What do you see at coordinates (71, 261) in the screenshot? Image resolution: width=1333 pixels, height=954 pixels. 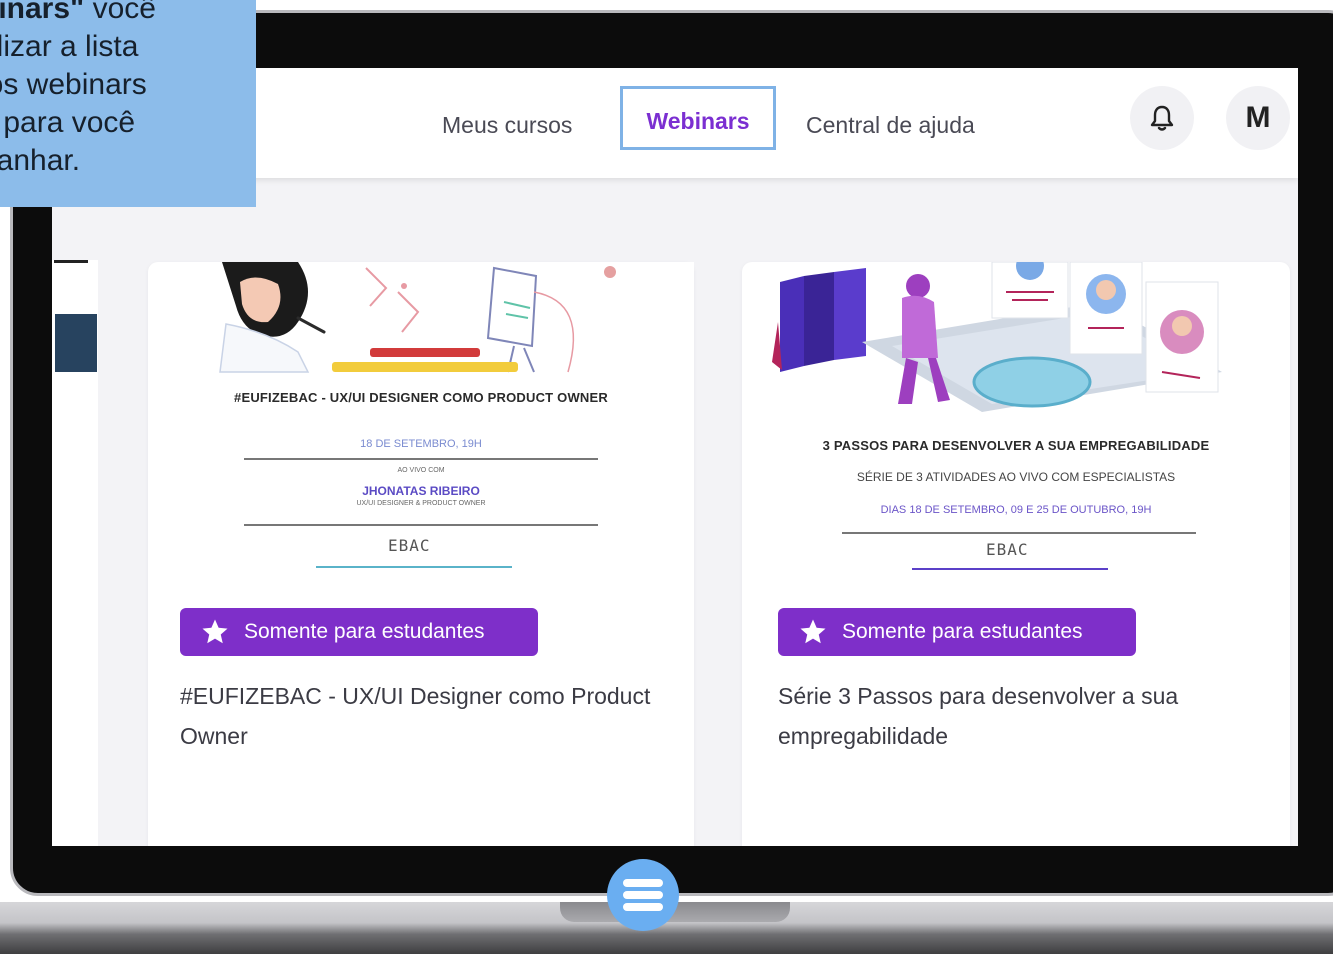 I see `previous-card-line` at bounding box center [71, 261].